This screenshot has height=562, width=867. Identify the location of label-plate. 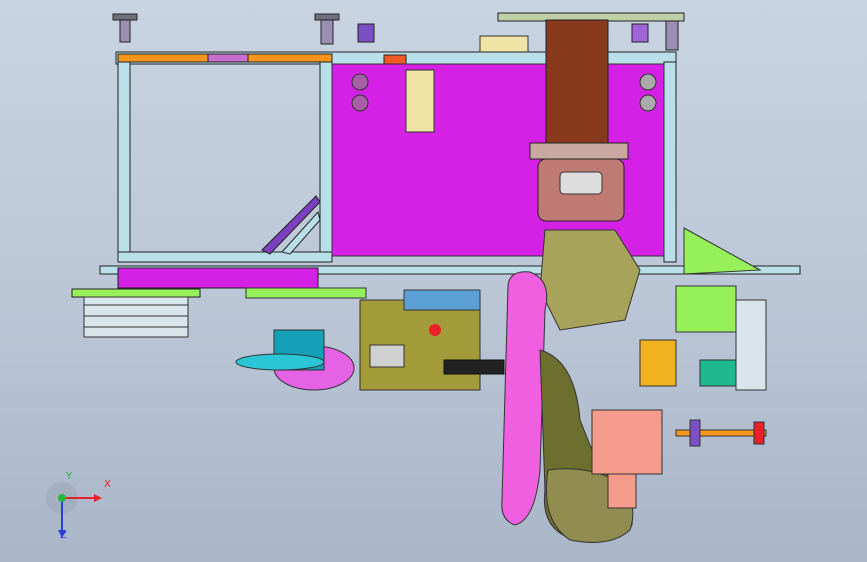
(420, 101).